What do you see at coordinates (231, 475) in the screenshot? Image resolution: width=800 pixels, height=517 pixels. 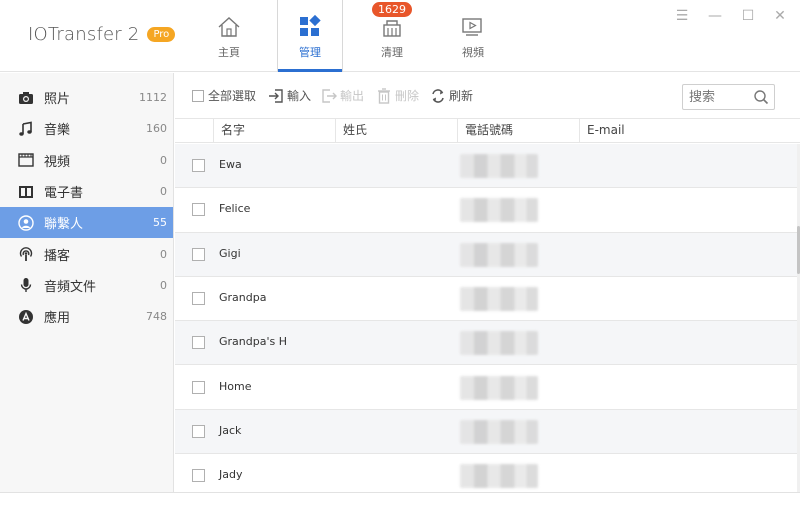 I see `contact-first-name: Jady` at bounding box center [231, 475].